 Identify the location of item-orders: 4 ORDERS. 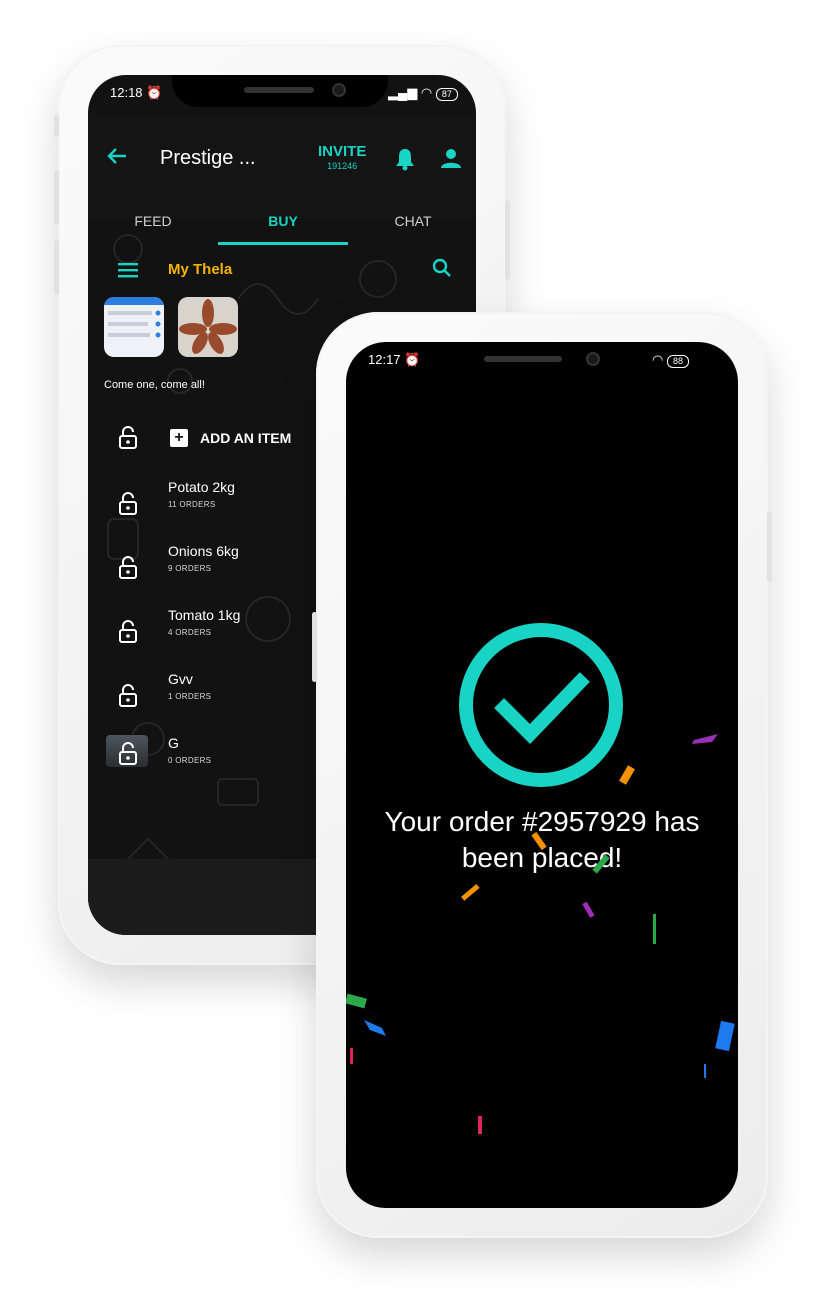
(190, 632).